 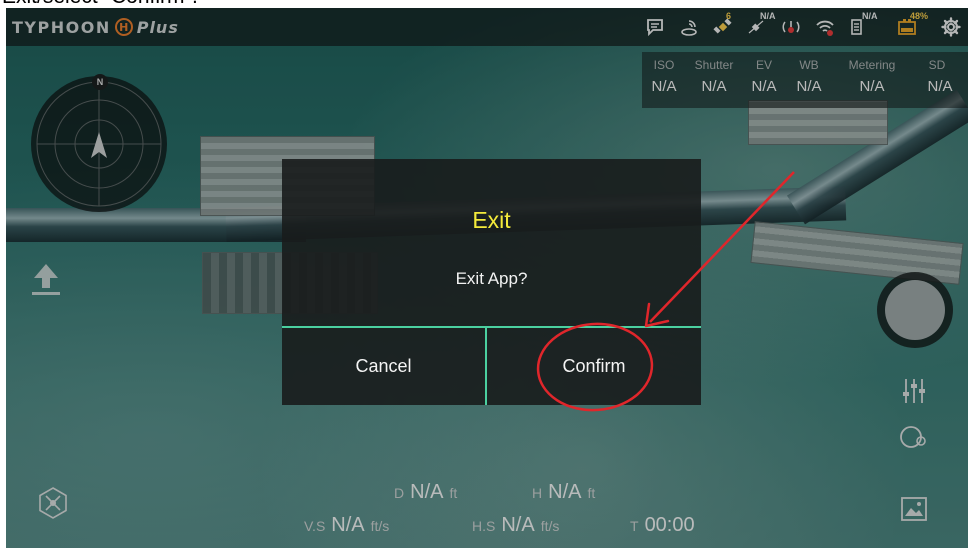 What do you see at coordinates (100, 4) in the screenshot?
I see `caption-text: Exit/select "Confirm".` at bounding box center [100, 4].